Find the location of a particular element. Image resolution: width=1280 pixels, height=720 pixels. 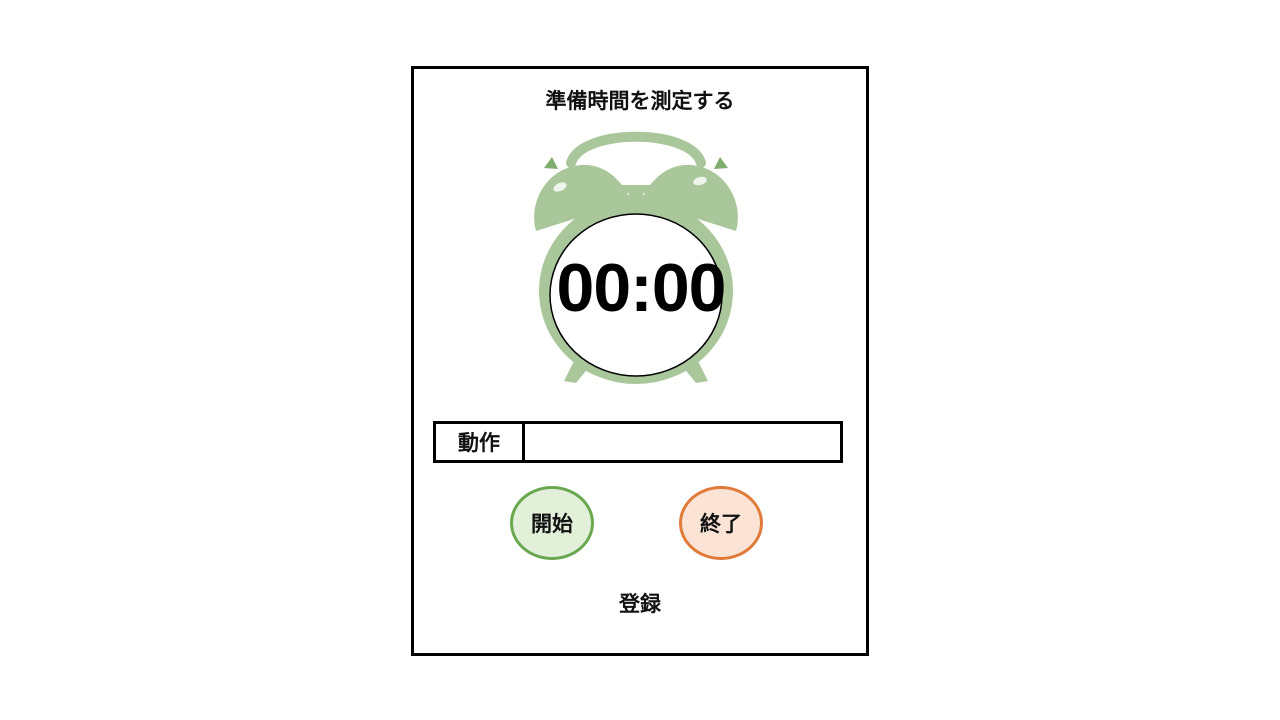

timer-display: 00:00 is located at coordinates (641, 288).